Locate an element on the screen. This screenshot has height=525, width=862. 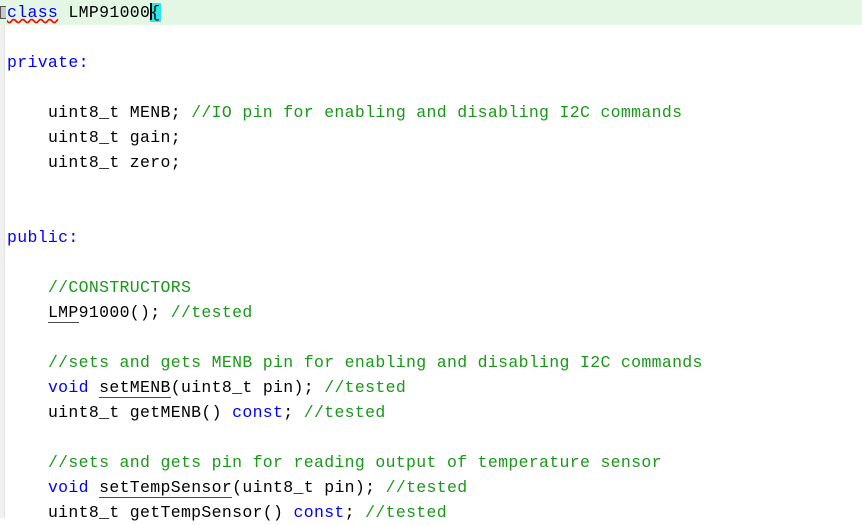
code-text: setMENB is located at coordinates (135, 388).